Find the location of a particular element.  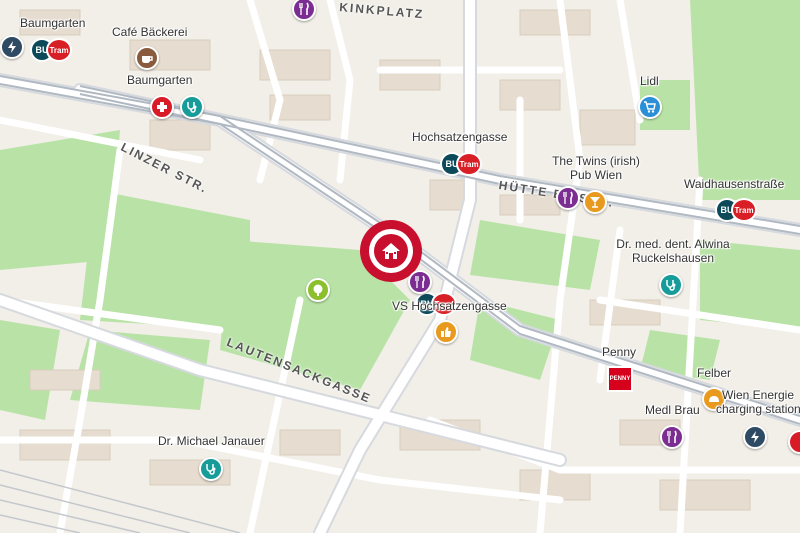

restaurant-poi-vs is located at coordinates (420, 282).